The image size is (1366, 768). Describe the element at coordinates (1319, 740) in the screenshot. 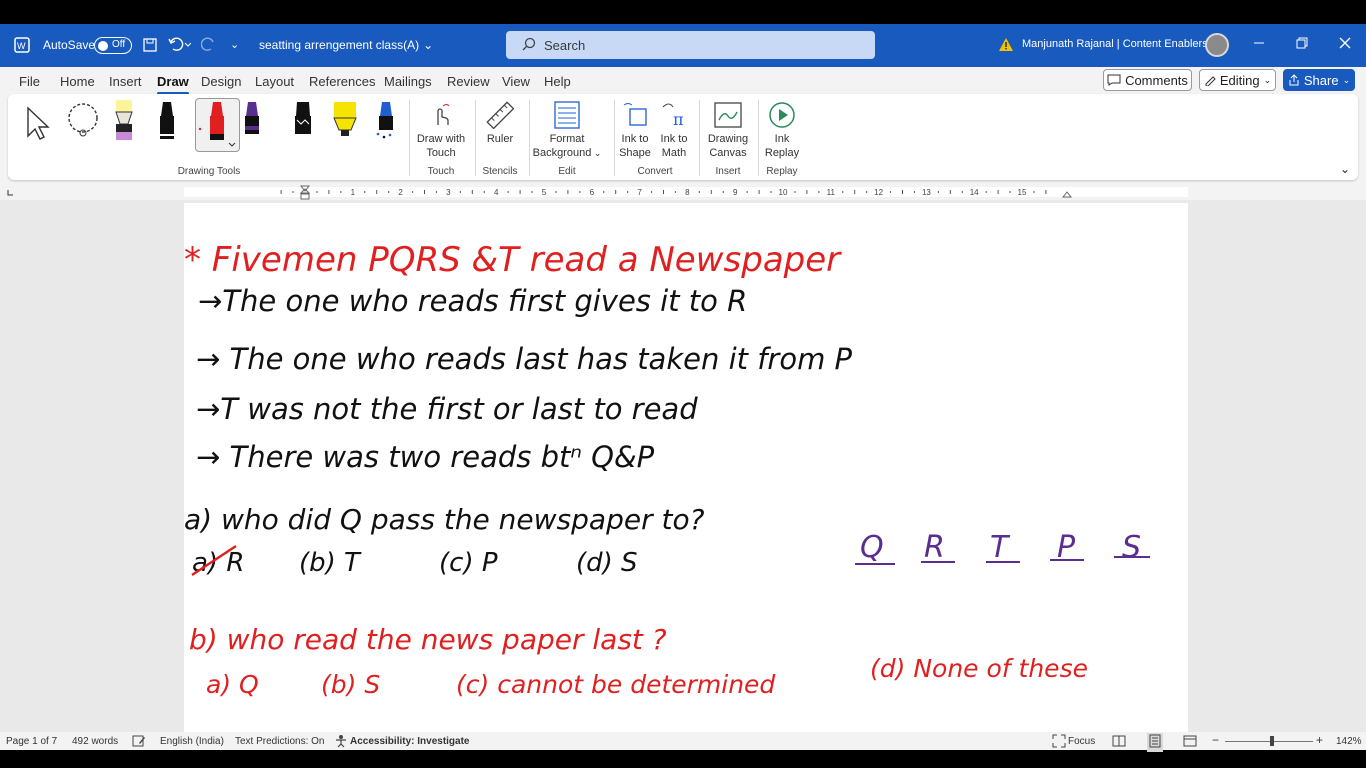

I see `zoom-in-icon: +` at that location.